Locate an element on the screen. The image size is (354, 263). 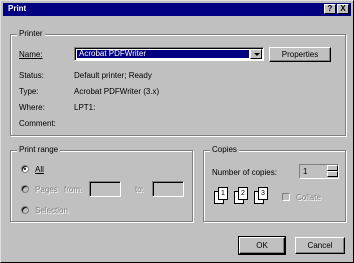
collate-label: Collate is located at coordinates (308, 197).